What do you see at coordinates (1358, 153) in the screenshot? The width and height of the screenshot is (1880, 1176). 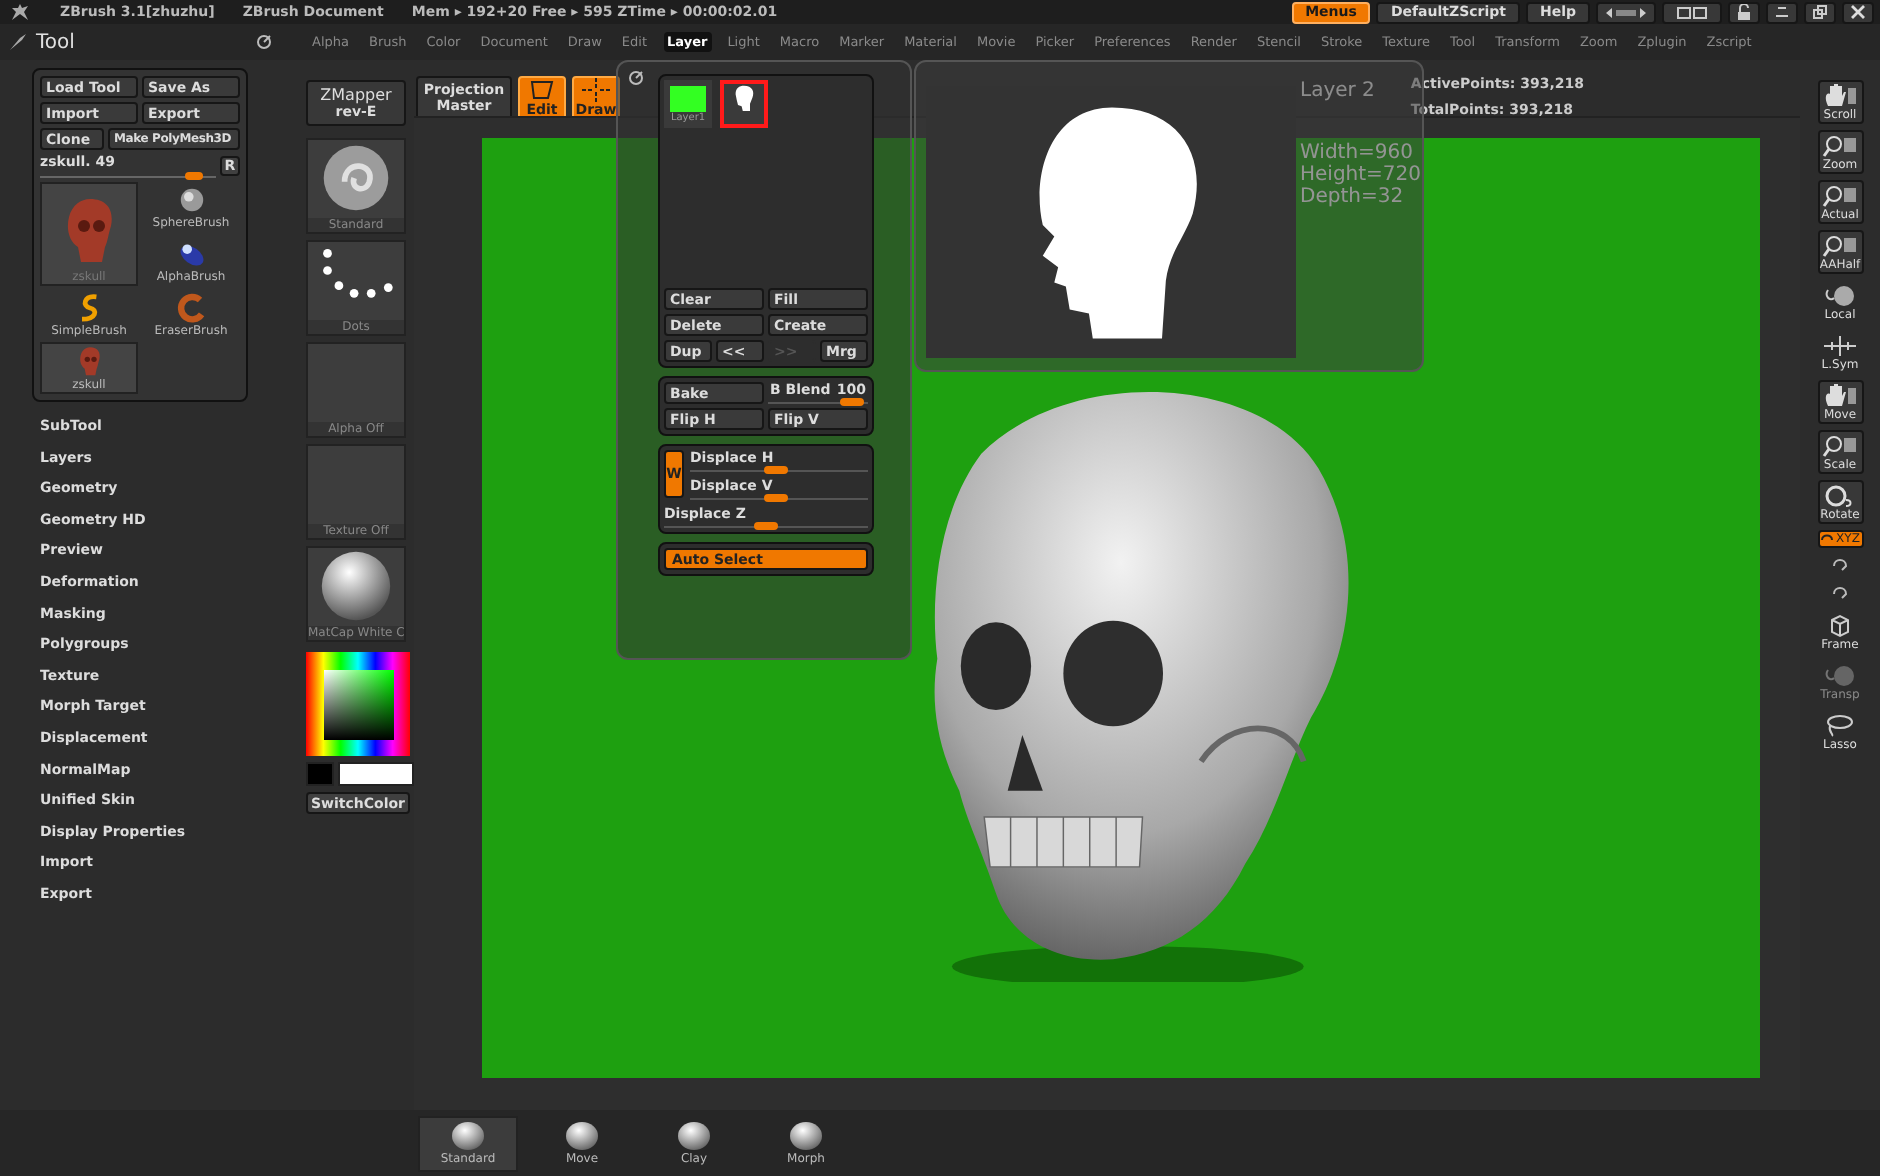 I see `document-info: Width=960` at bounding box center [1358, 153].